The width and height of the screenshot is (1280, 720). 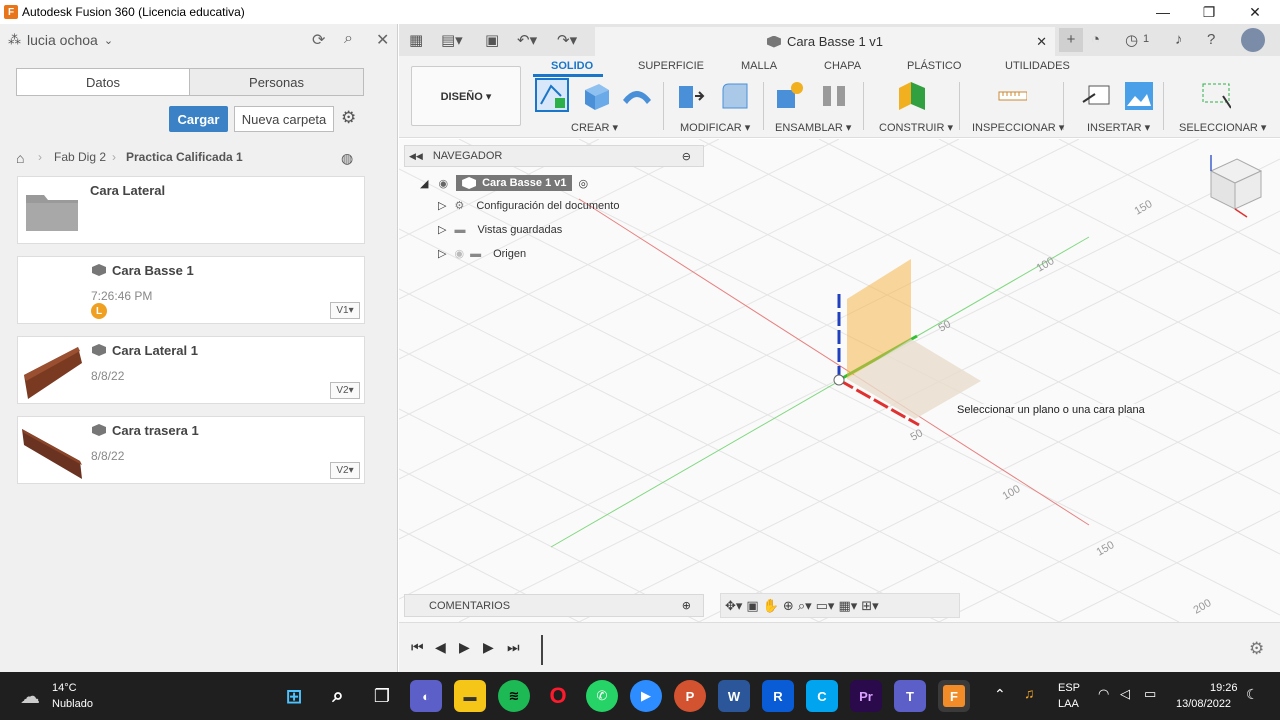 I want to click on upload-button: Cargar, so click(x=198, y=119).